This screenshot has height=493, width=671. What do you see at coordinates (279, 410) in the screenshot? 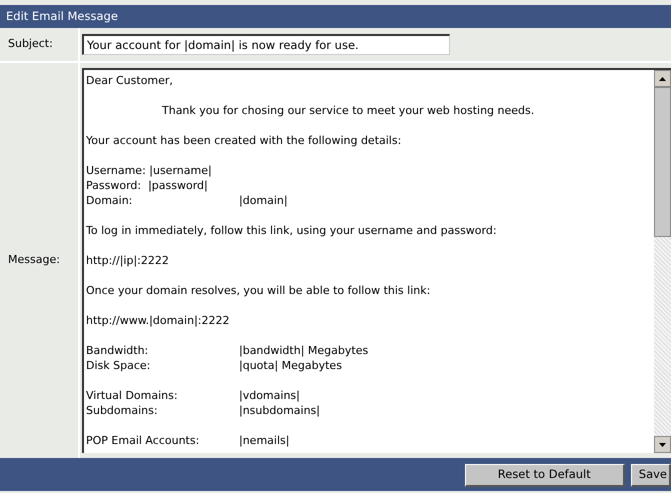
I see `detail-value: |nsubdomains|` at bounding box center [279, 410].